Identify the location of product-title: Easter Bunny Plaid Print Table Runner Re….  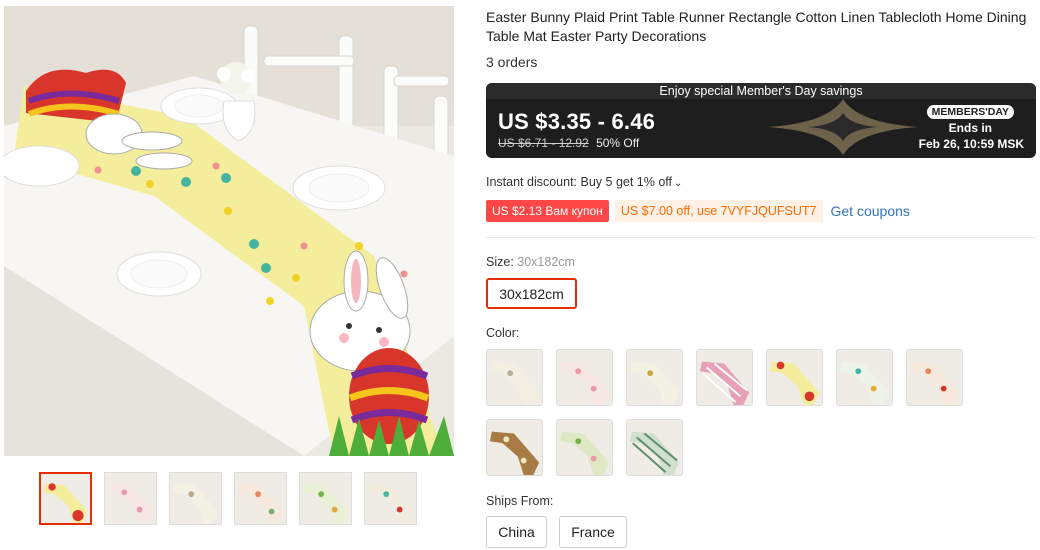
(756, 26).